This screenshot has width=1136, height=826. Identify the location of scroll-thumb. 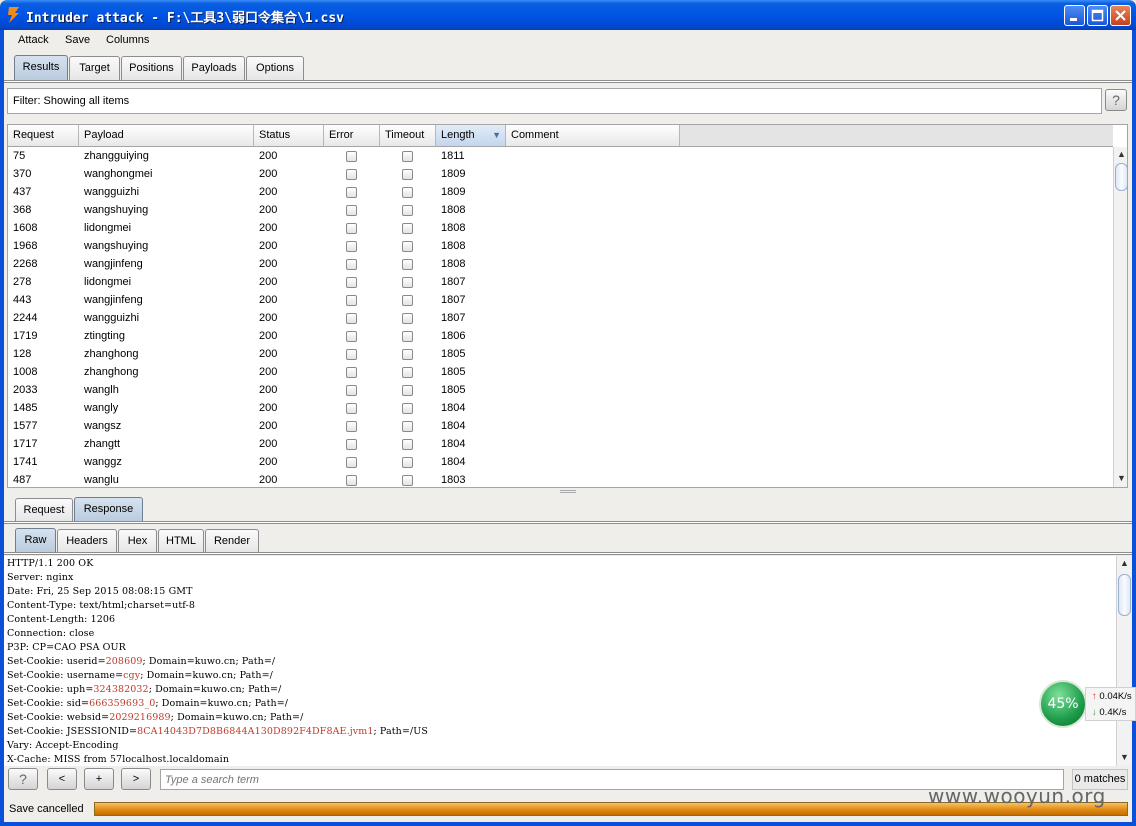
(1121, 177).